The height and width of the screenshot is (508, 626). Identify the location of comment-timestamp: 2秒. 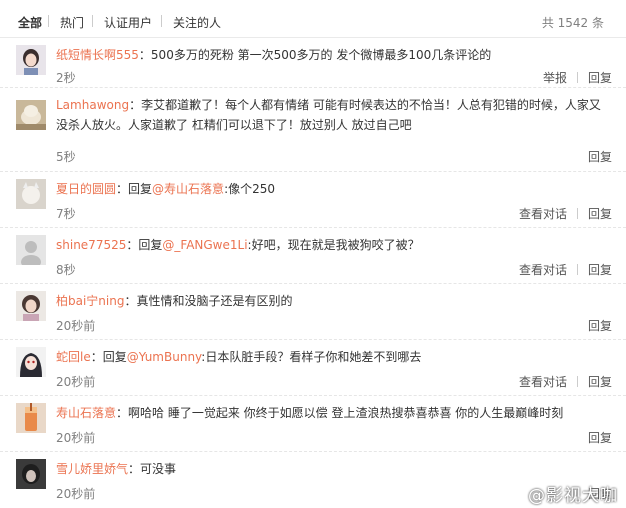
(66, 78).